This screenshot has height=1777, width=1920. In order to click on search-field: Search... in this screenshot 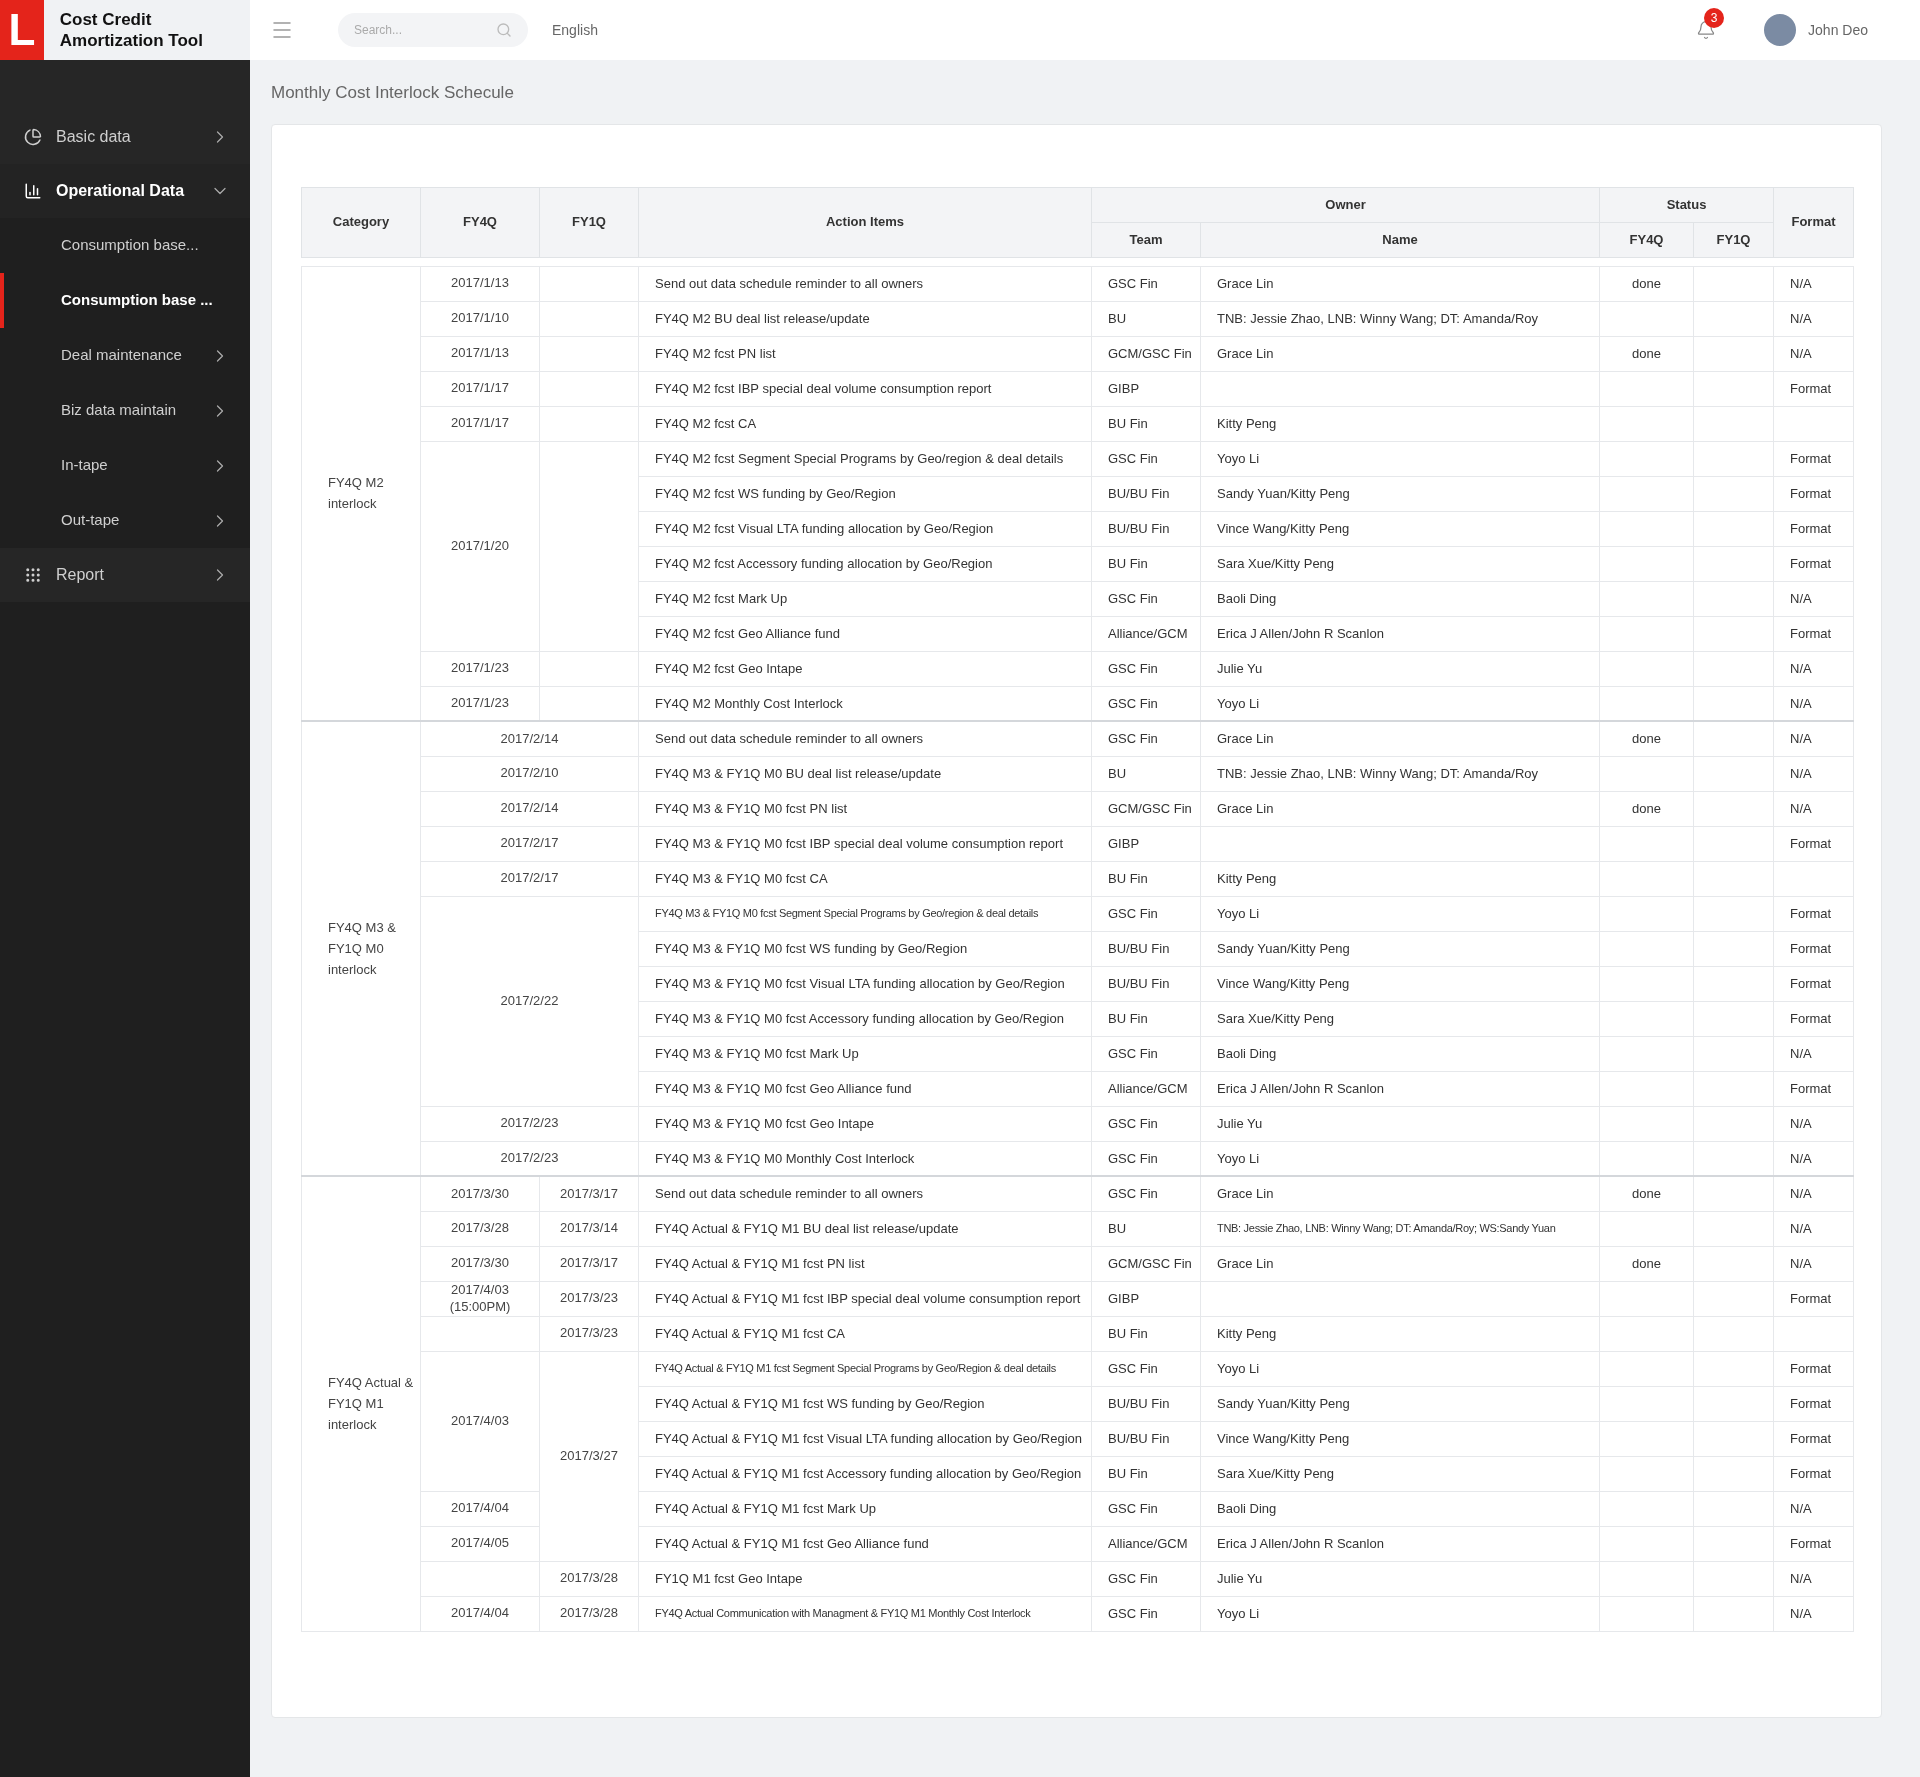, I will do `click(433, 30)`.